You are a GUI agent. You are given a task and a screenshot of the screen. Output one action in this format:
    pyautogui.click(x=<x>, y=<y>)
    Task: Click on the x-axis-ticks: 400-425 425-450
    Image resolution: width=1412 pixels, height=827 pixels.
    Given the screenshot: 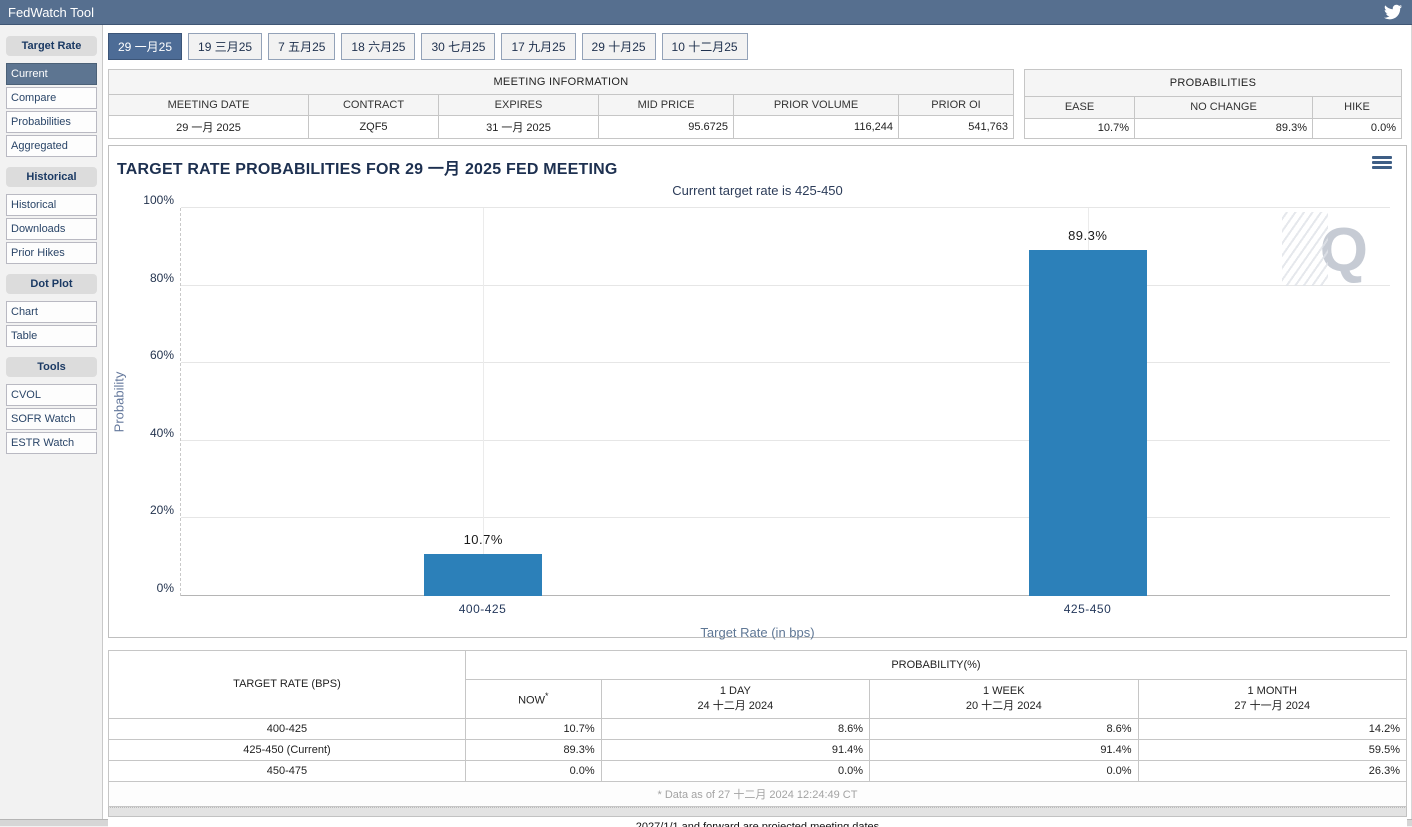 What is the action you would take?
    pyautogui.click(x=785, y=610)
    